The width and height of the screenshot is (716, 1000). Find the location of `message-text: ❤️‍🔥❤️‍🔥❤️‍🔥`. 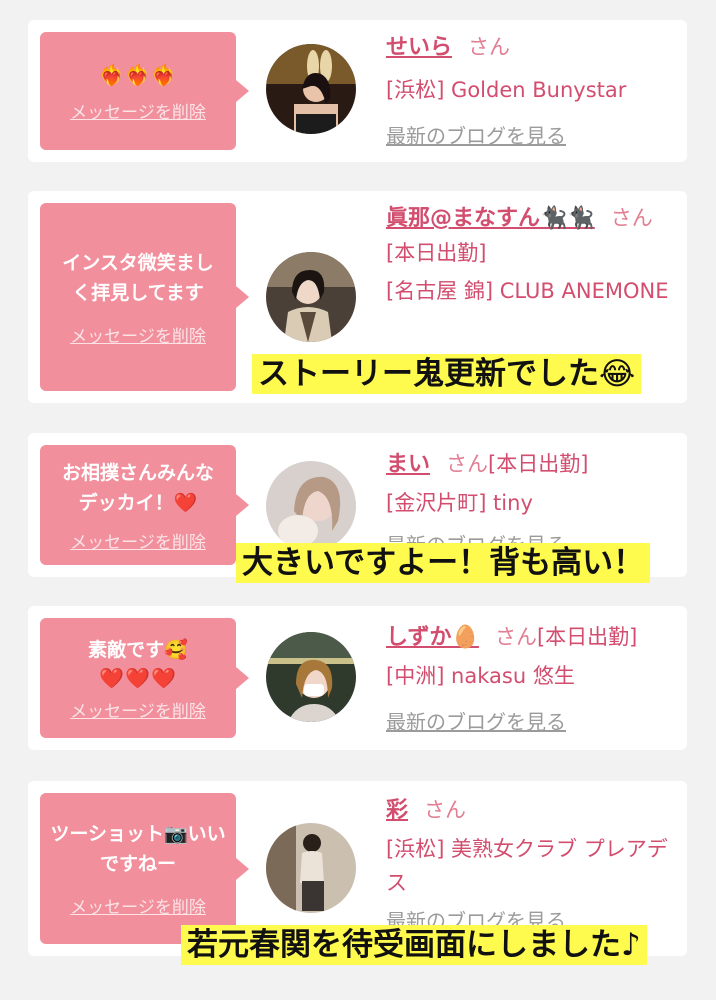

message-text: ❤️‍🔥❤️‍🔥❤️‍🔥 is located at coordinates (138, 74).